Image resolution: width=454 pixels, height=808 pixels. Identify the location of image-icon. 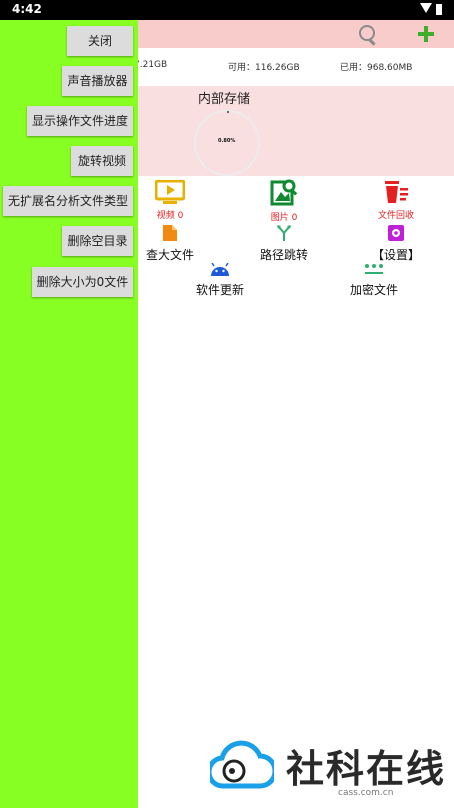
(284, 192).